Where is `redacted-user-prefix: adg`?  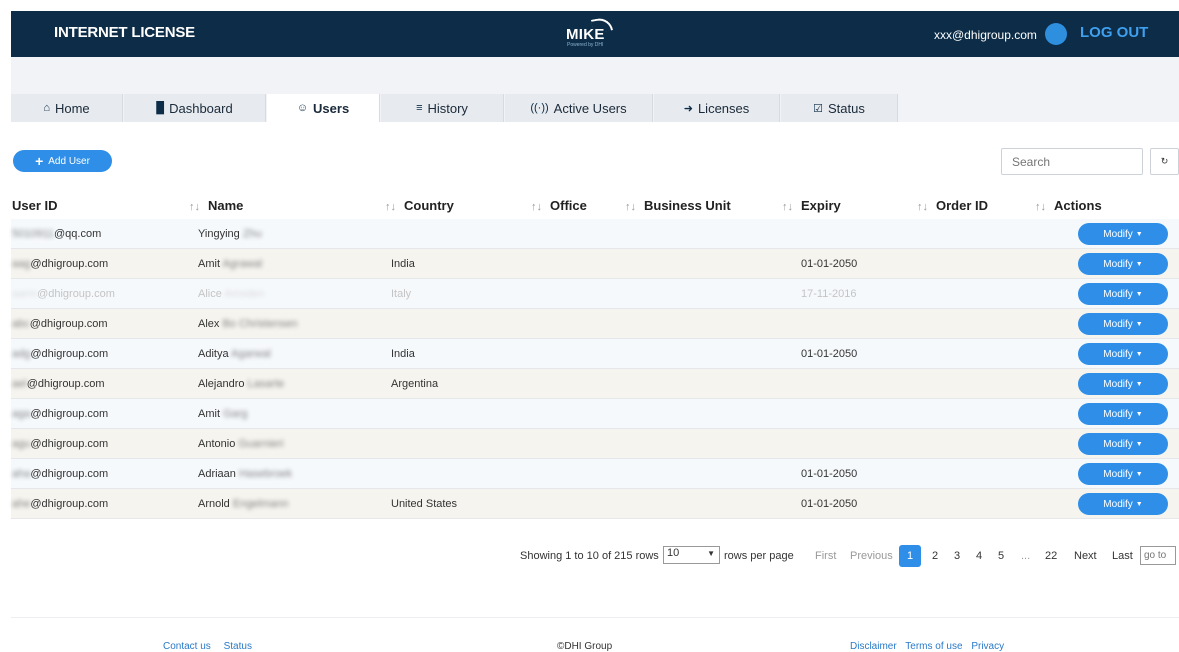
redacted-user-prefix: adg is located at coordinates (21, 354).